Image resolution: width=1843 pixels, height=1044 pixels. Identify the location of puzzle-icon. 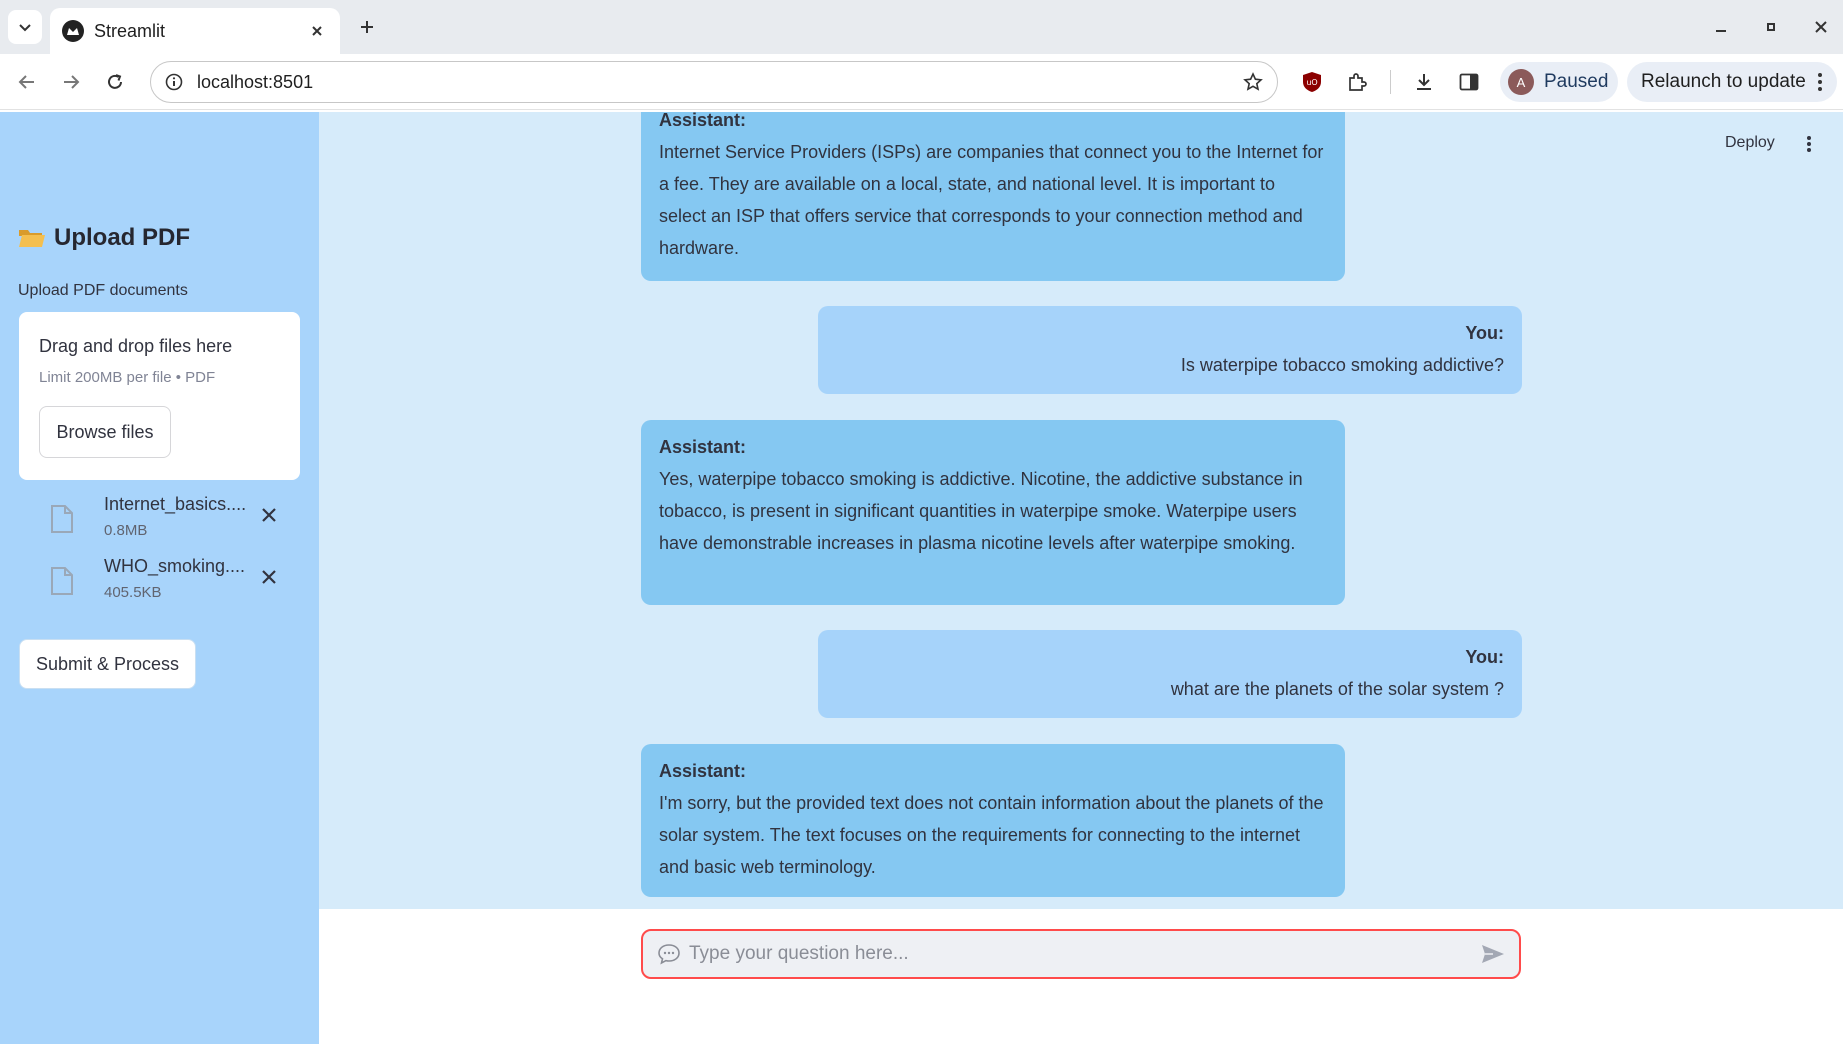
(1358, 82).